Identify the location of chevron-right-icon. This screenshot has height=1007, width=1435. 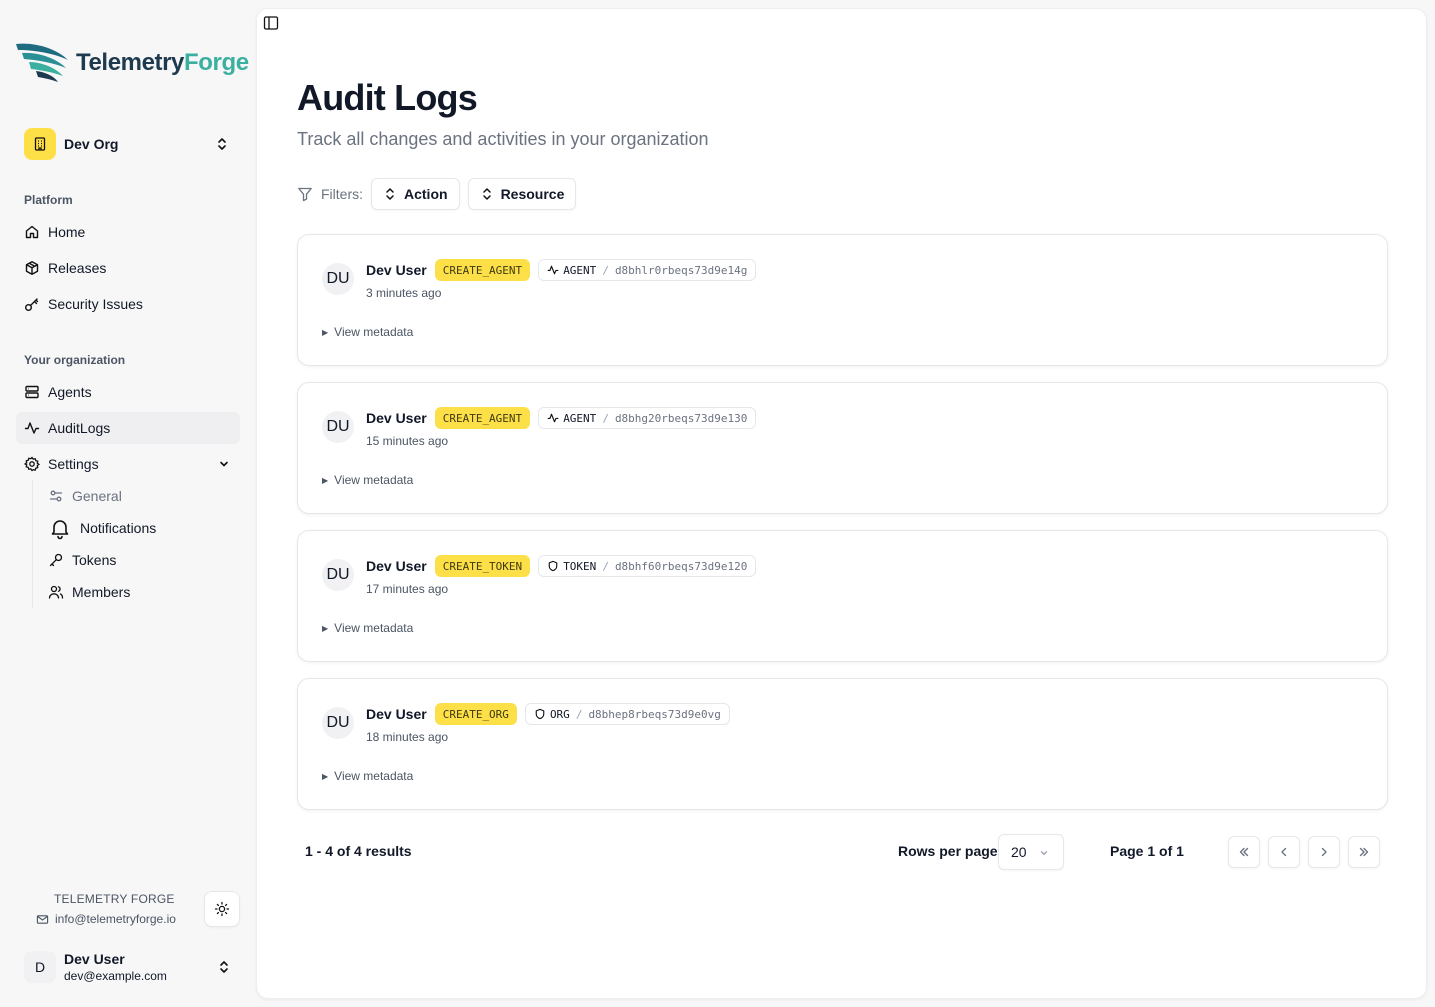
(1324, 852).